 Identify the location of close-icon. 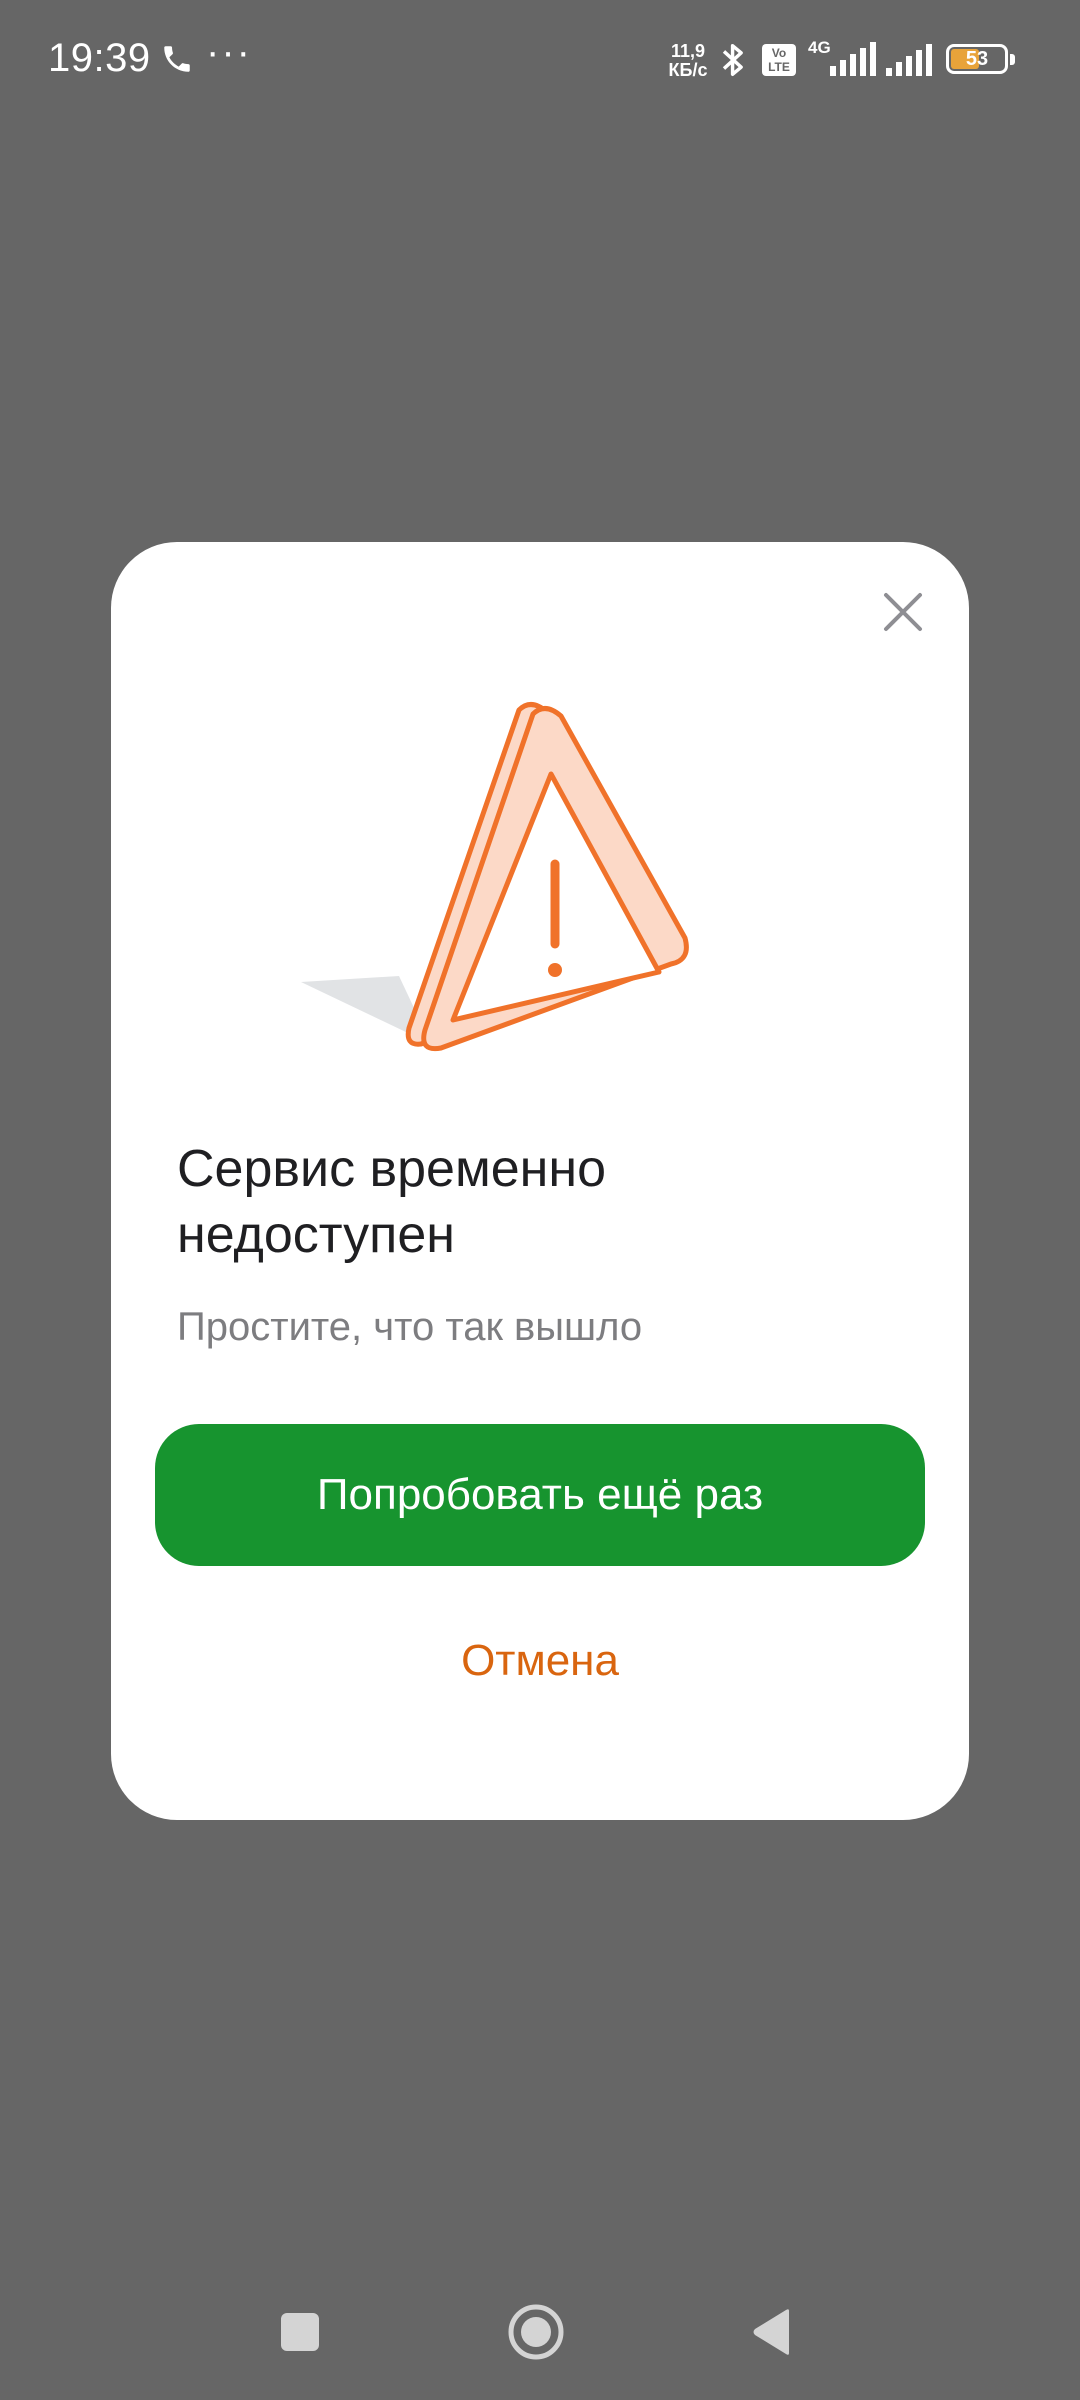
(903, 612).